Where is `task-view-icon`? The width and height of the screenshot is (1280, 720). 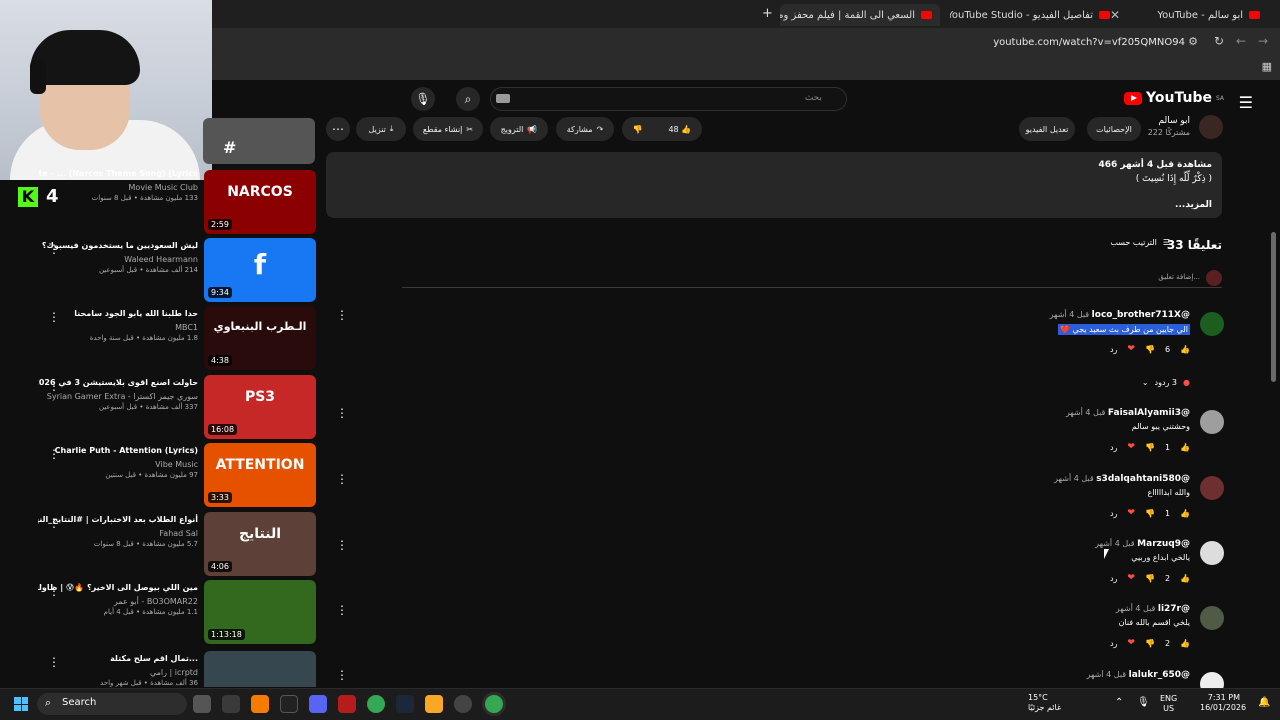 task-view-icon is located at coordinates (202, 704).